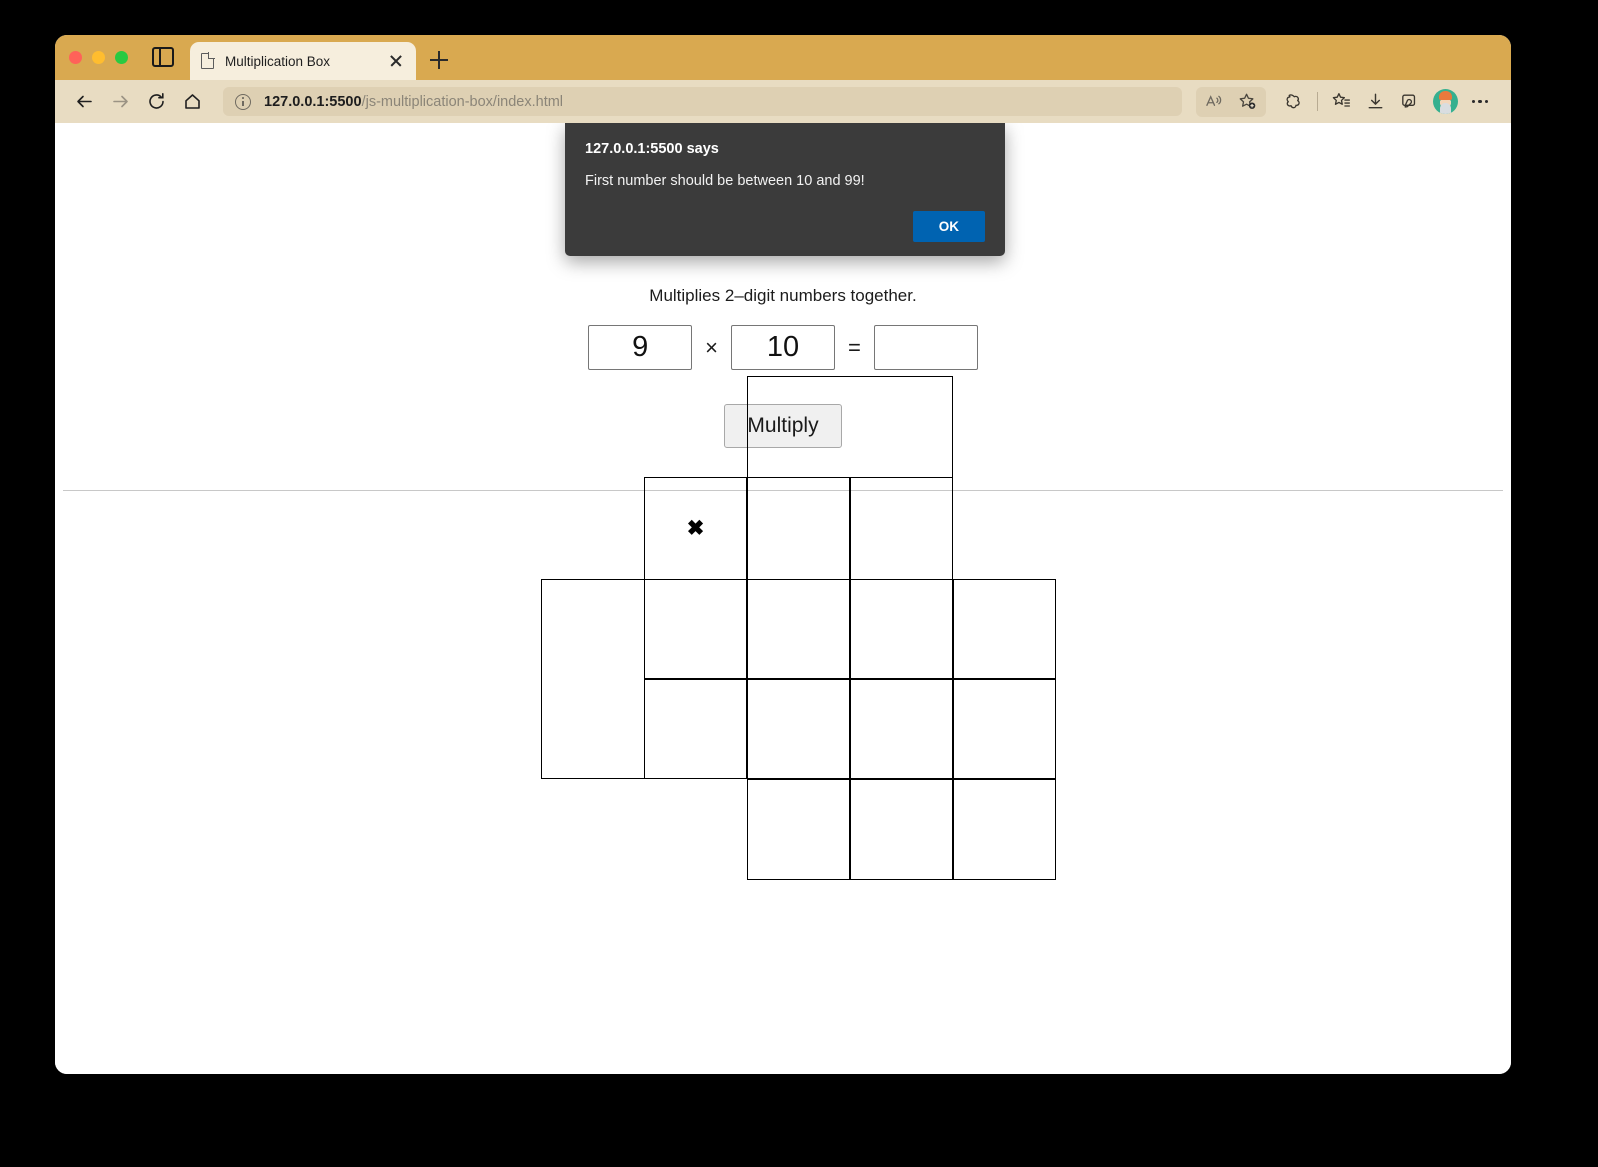 The height and width of the screenshot is (1167, 1598). I want to click on read-aloud-icon, so click(1214, 102).